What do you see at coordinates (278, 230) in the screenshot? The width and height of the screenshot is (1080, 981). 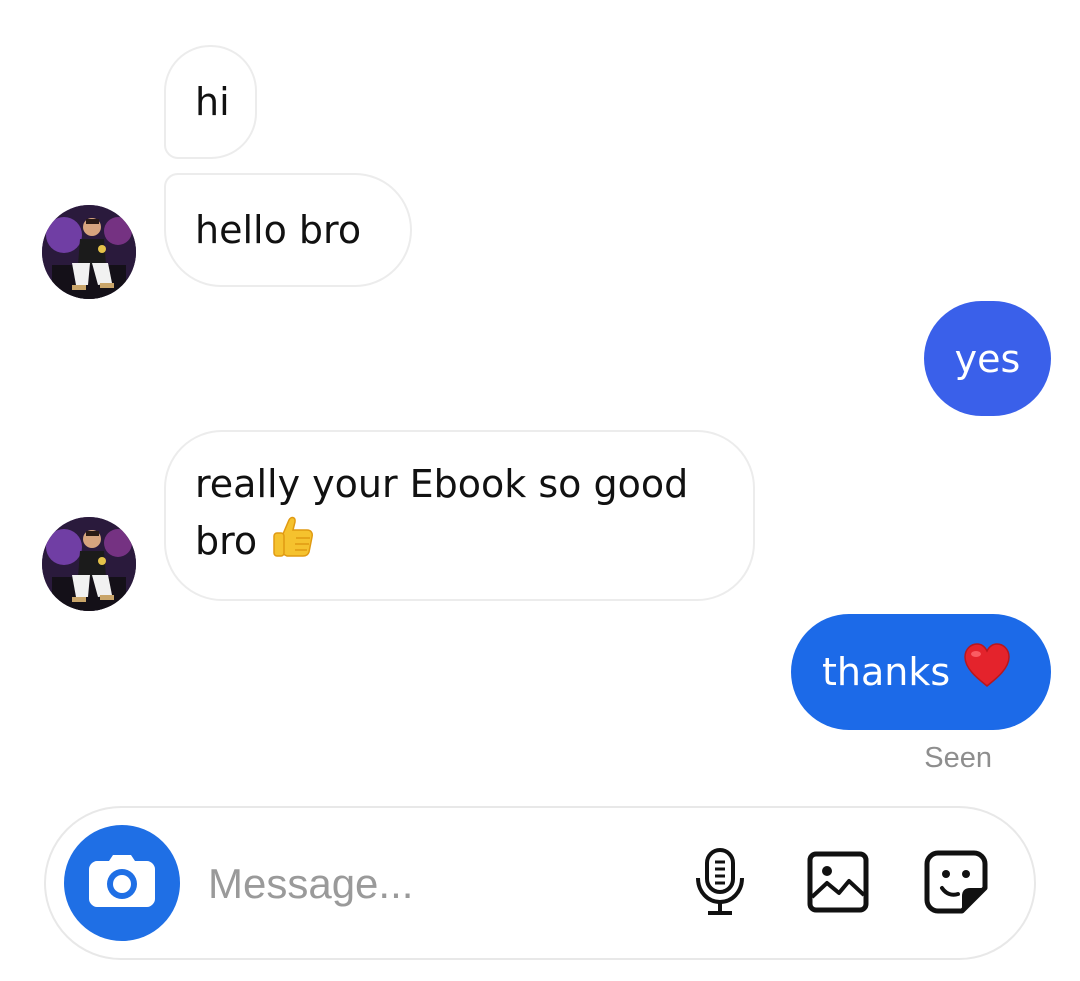 I see `message-text: hello bro` at bounding box center [278, 230].